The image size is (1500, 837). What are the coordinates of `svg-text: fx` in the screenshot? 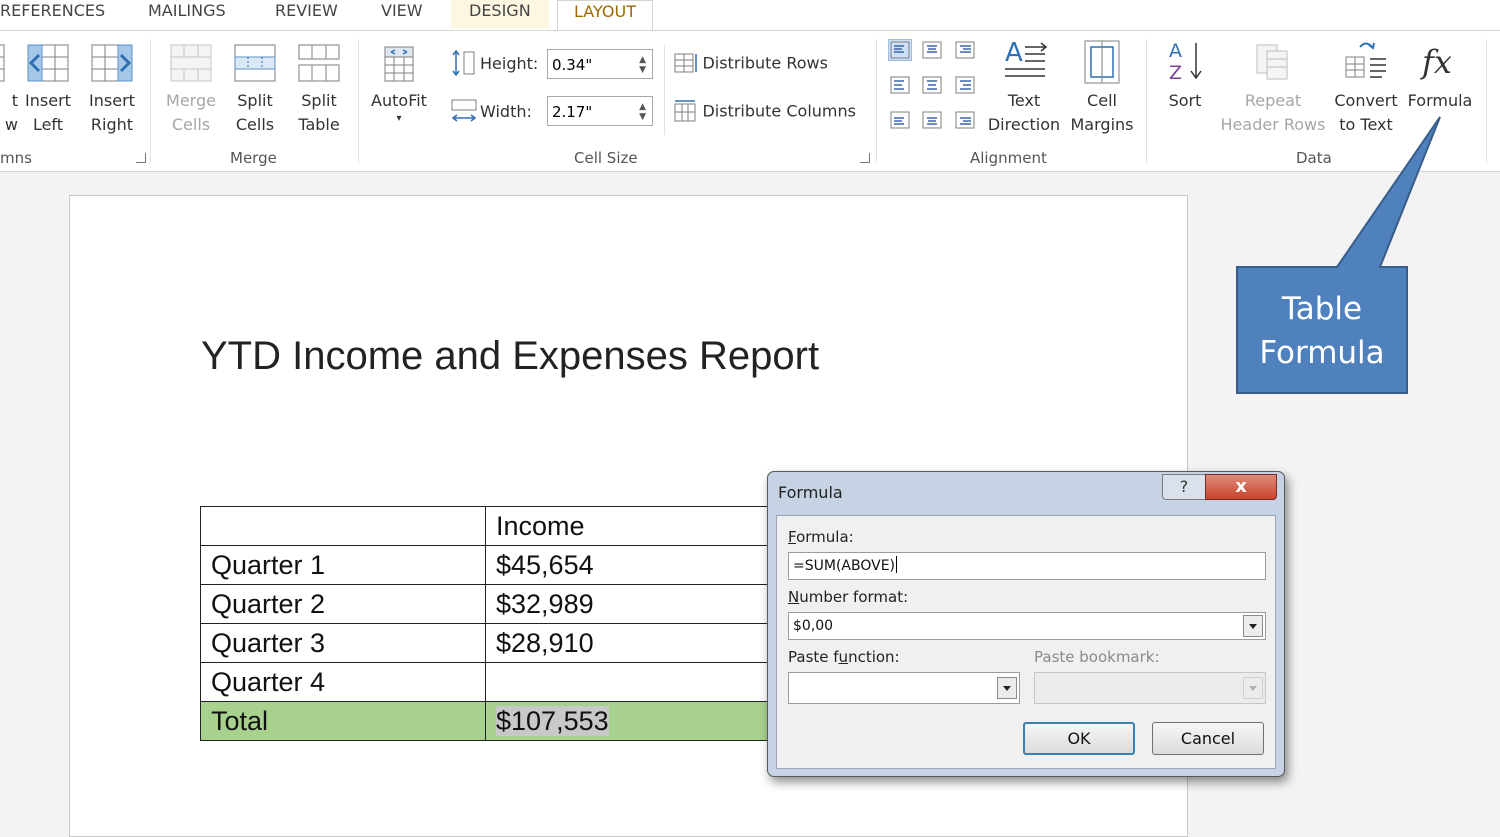 It's located at (1436, 62).